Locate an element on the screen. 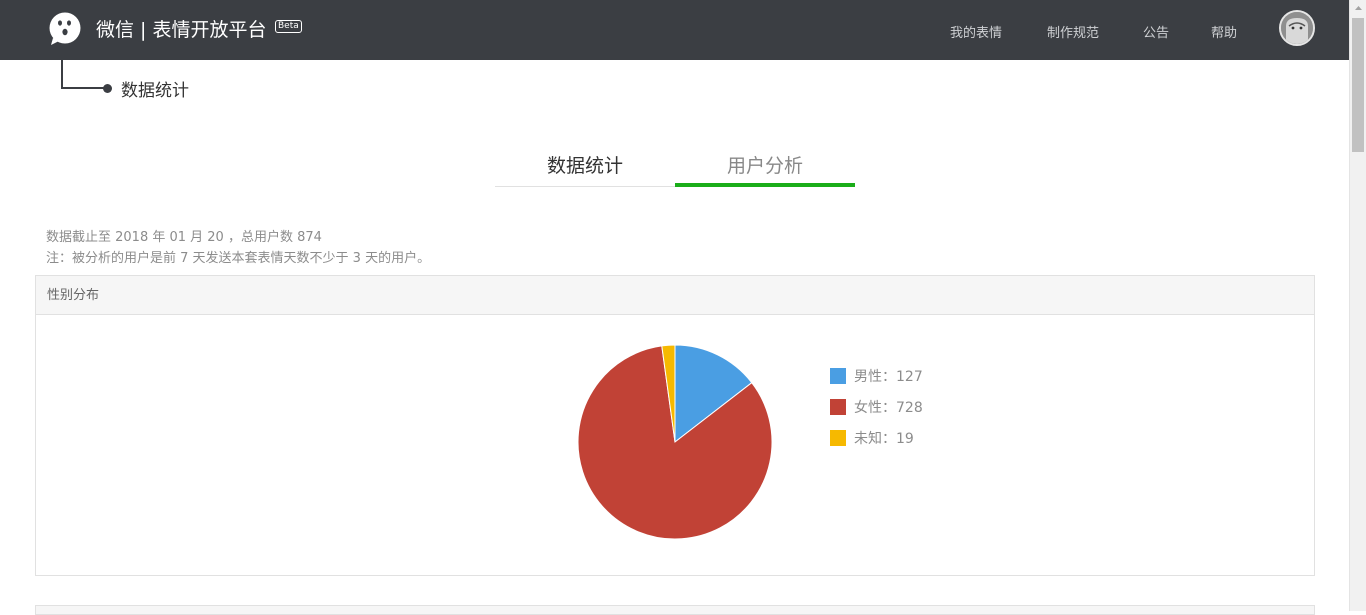 Image resolution: width=1366 pixels, height=615 pixels. user-avatar is located at coordinates (1297, 28).